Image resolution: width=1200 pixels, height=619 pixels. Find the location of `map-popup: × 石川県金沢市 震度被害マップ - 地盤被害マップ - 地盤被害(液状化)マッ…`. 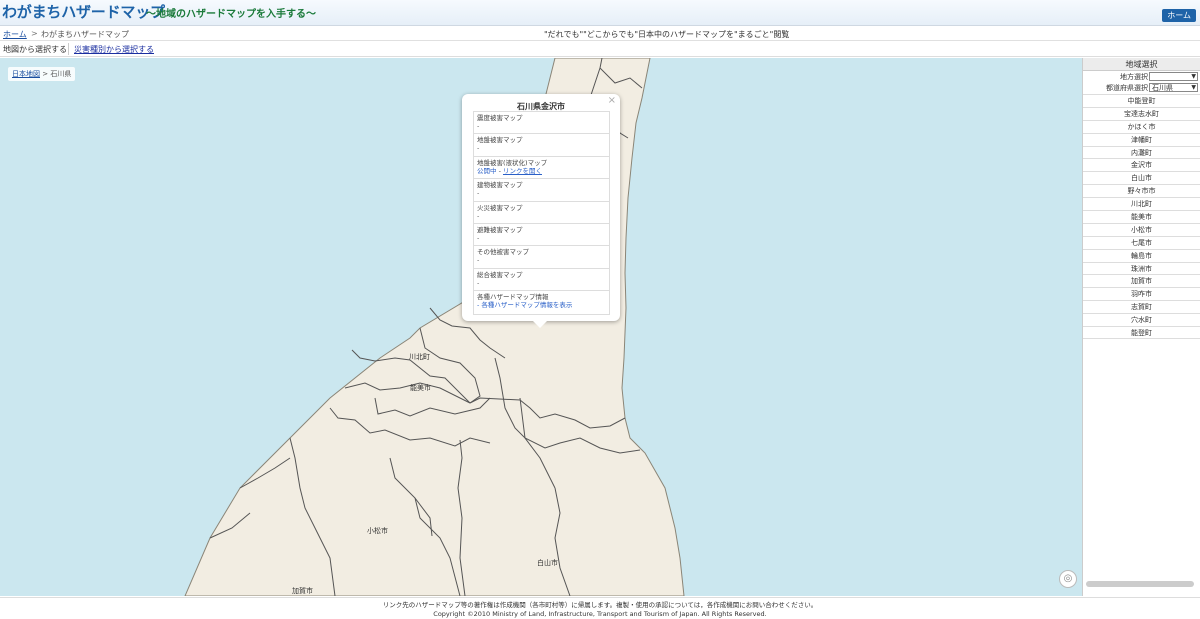

map-popup: × 石川県金沢市 震度被害マップ - 地盤被害マップ - 地盤被害(液状化)マッ… is located at coordinates (541, 207).